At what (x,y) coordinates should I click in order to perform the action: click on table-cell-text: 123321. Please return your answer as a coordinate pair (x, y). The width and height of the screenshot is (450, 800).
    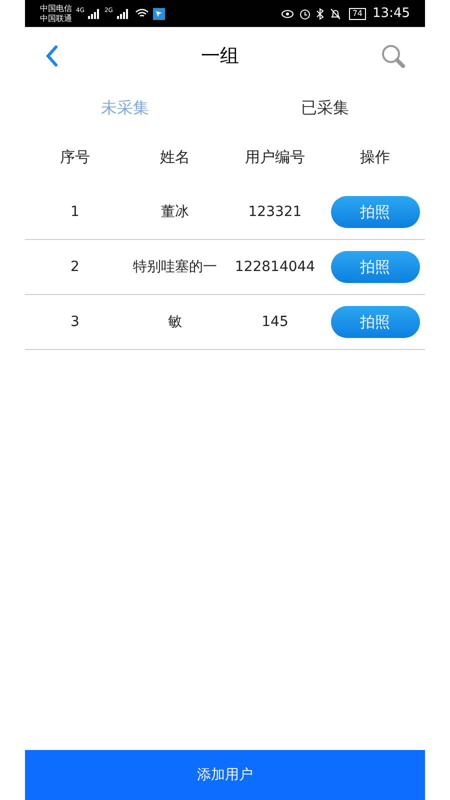
    Looking at the image, I should click on (275, 212).